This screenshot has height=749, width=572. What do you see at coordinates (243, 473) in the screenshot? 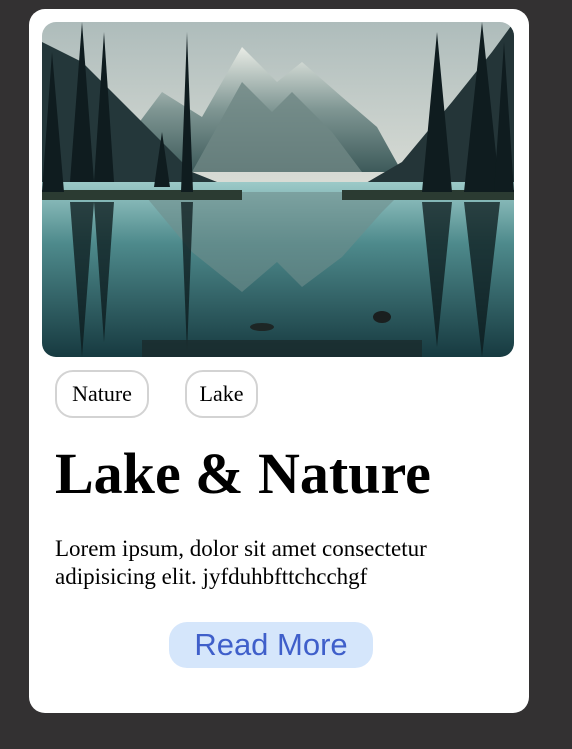
I see `card-title: Lake & Nature` at bounding box center [243, 473].